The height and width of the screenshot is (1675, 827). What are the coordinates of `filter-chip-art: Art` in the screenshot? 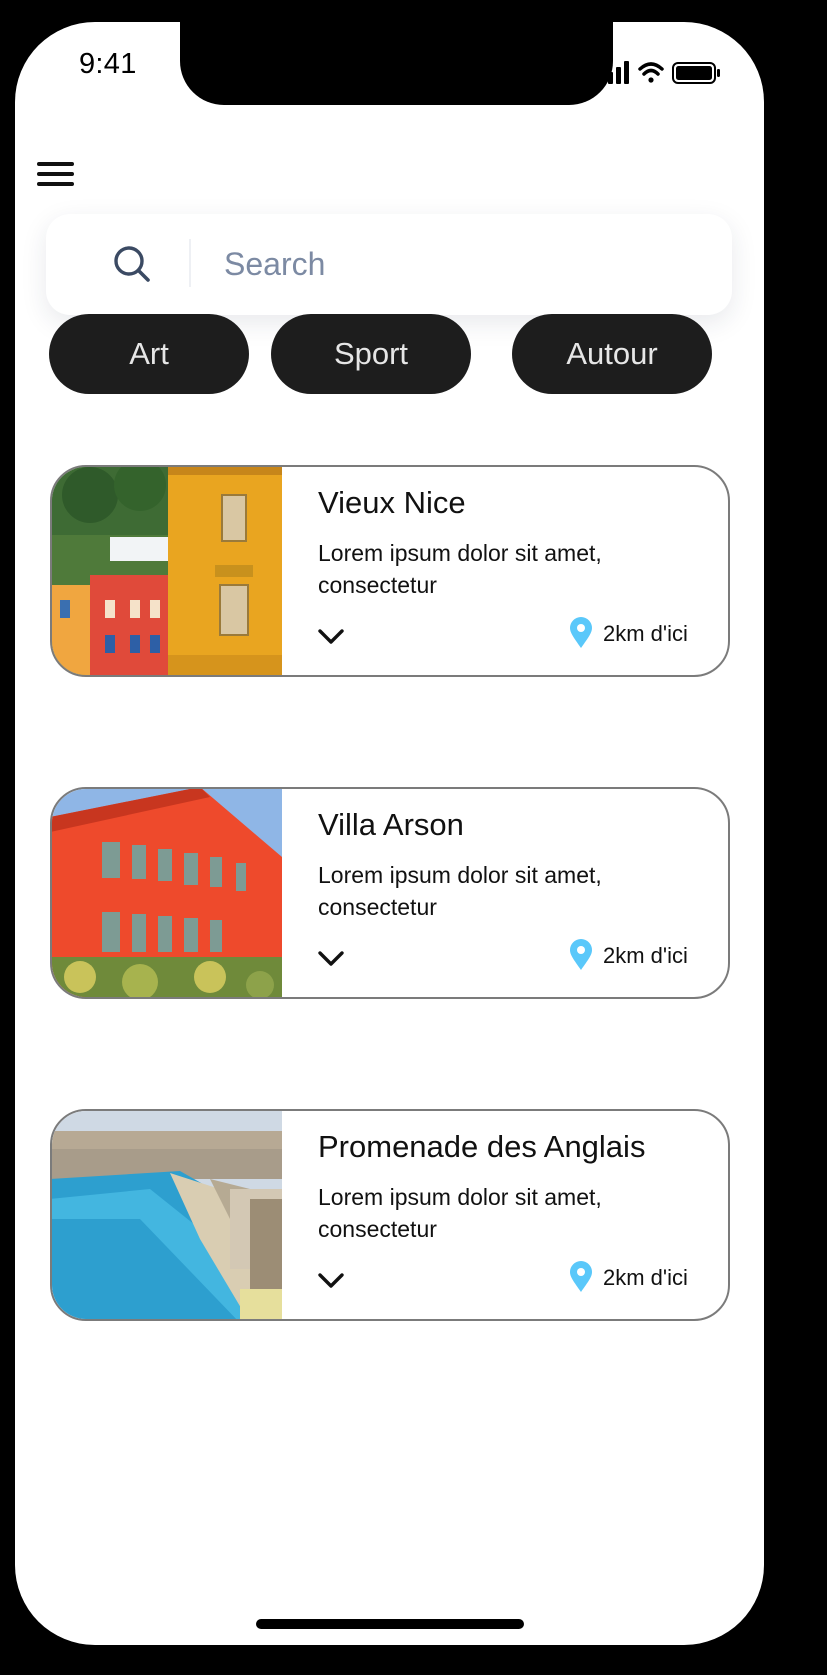 It's located at (149, 354).